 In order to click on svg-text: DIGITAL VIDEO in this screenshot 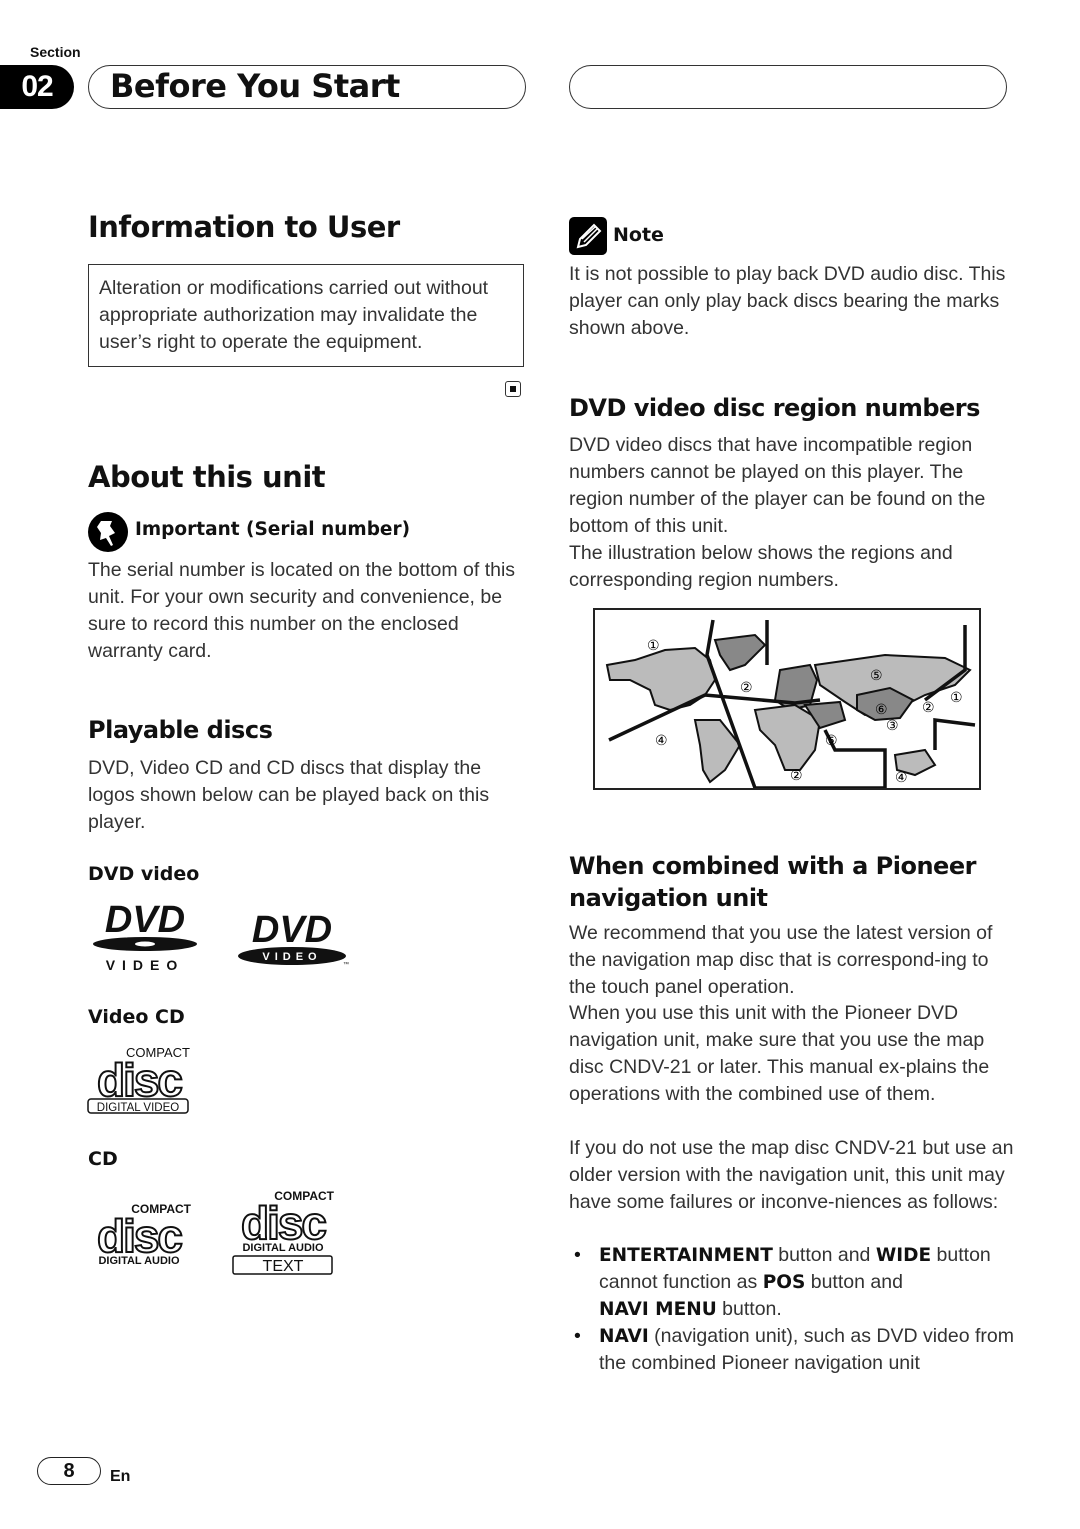, I will do `click(138, 1108)`.